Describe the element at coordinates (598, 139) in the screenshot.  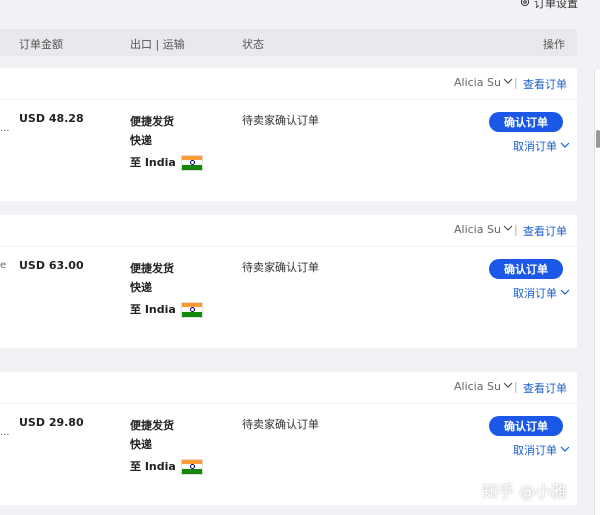
I see `side-panel-handle` at that location.